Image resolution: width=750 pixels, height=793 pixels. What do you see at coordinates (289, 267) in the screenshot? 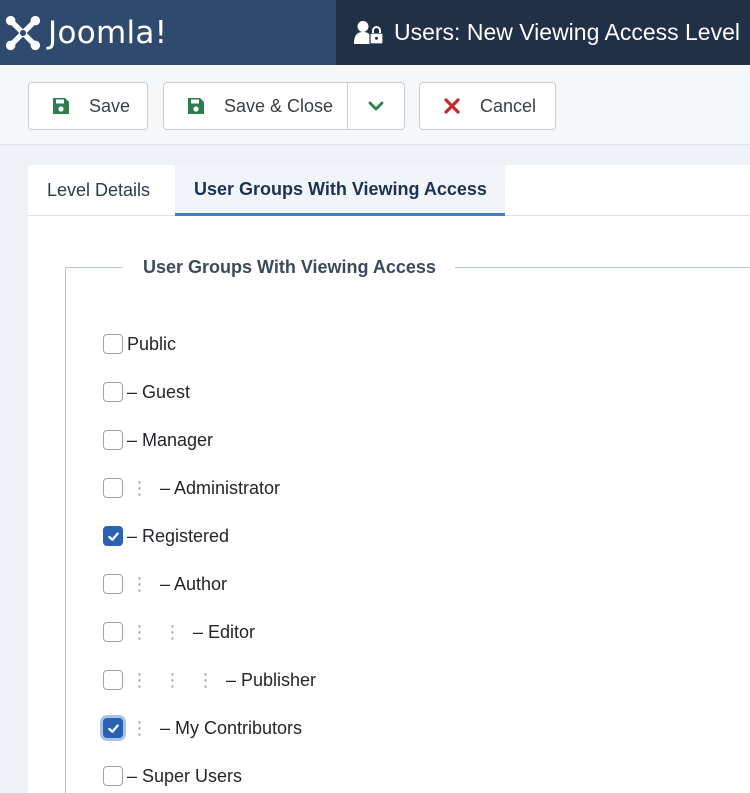
I see `fieldset-legend: User Groups With Viewing Access` at bounding box center [289, 267].